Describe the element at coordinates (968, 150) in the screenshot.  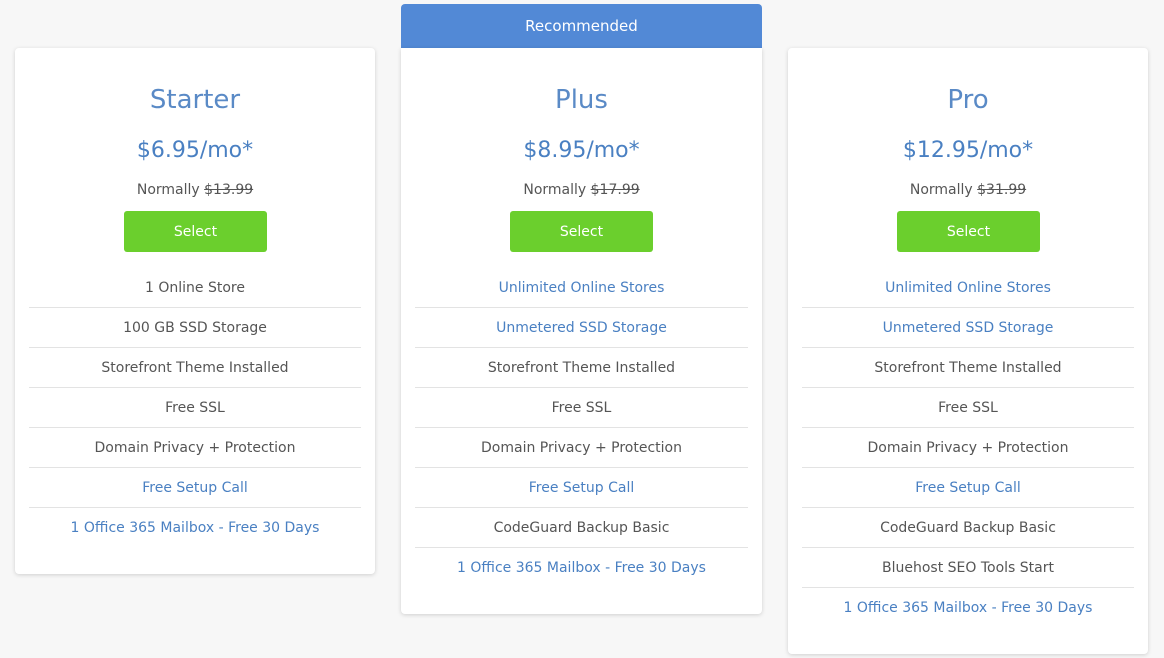
I see `plan-price: $12.95/mo*` at that location.